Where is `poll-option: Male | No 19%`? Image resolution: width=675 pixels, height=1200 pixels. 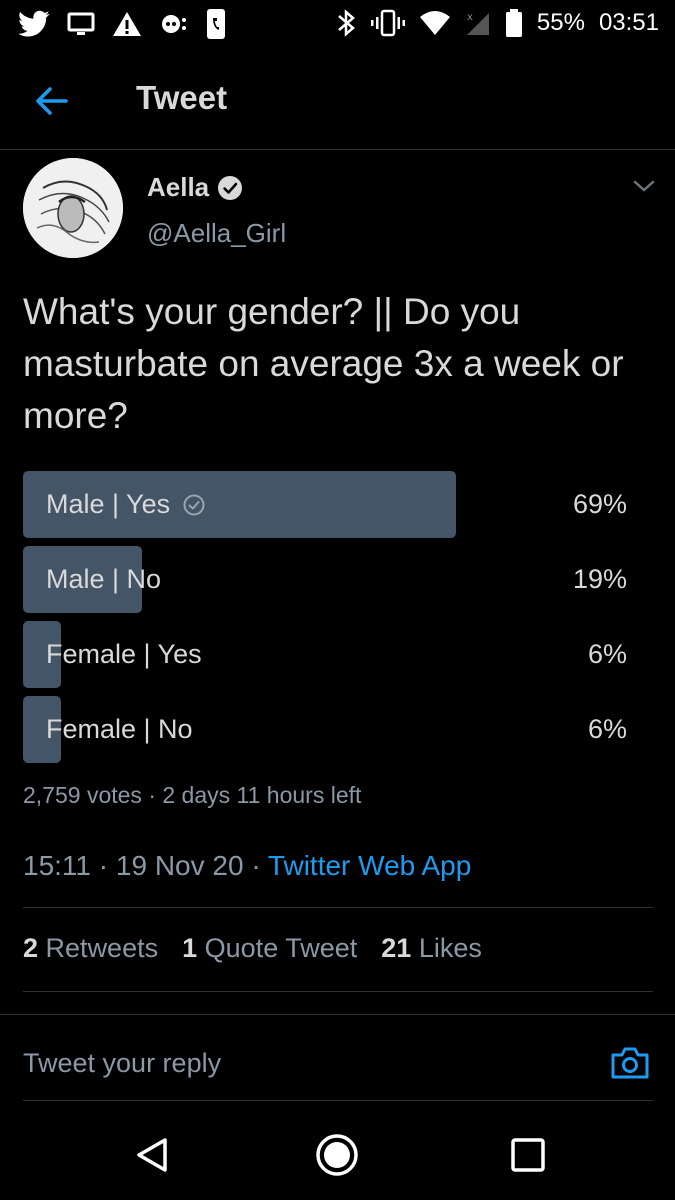 poll-option: Male | No 19% is located at coordinates (328, 579).